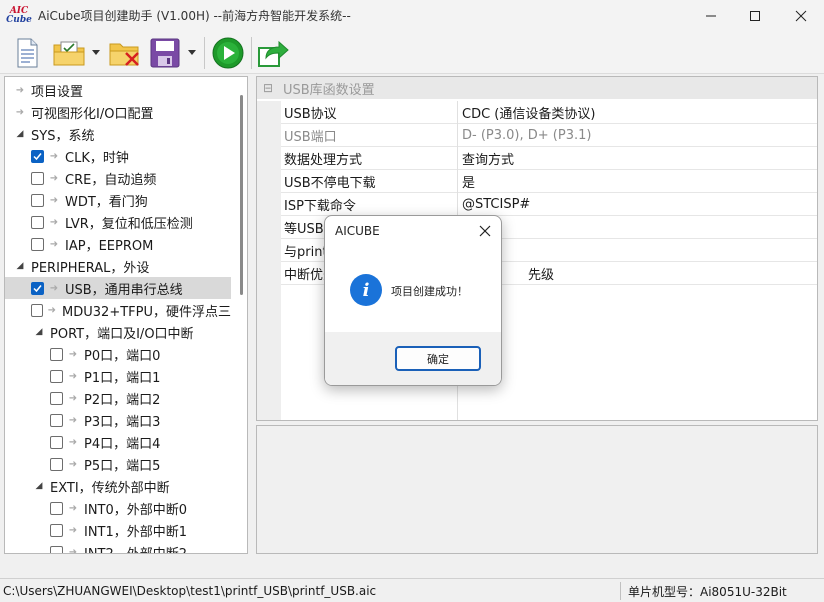 This screenshot has width=824, height=602. Describe the element at coordinates (637, 273) in the screenshot. I see `property-value: 先级` at that location.